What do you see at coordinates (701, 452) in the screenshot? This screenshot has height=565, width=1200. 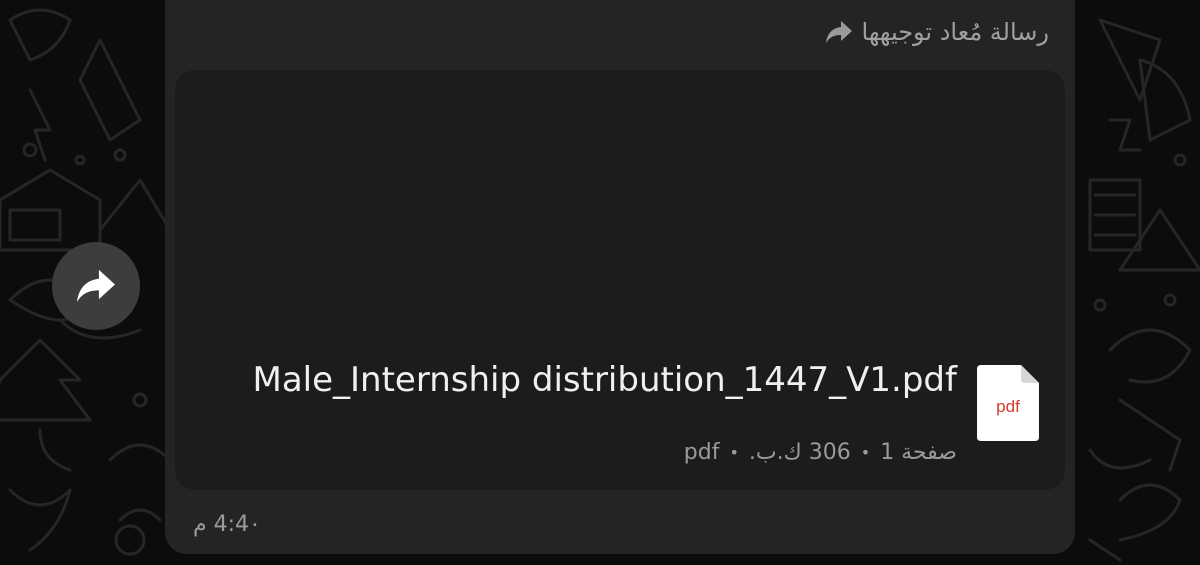 I see `file-type: pdf` at bounding box center [701, 452].